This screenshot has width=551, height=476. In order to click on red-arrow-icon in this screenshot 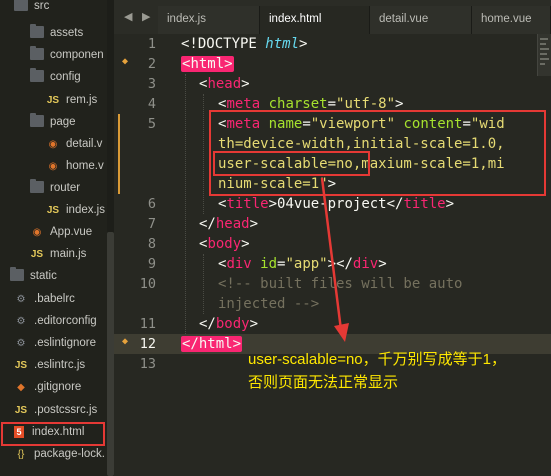, I will do `click(334, 259)`.